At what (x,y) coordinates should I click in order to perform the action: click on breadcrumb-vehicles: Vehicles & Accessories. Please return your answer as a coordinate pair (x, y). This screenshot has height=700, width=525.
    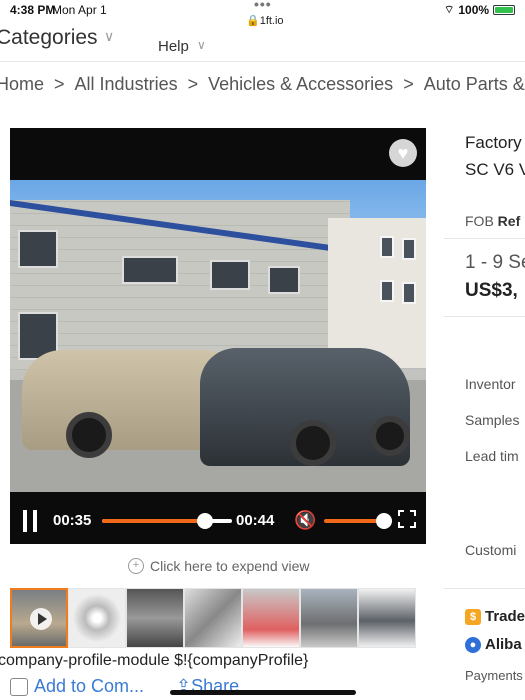
    Looking at the image, I should click on (300, 84).